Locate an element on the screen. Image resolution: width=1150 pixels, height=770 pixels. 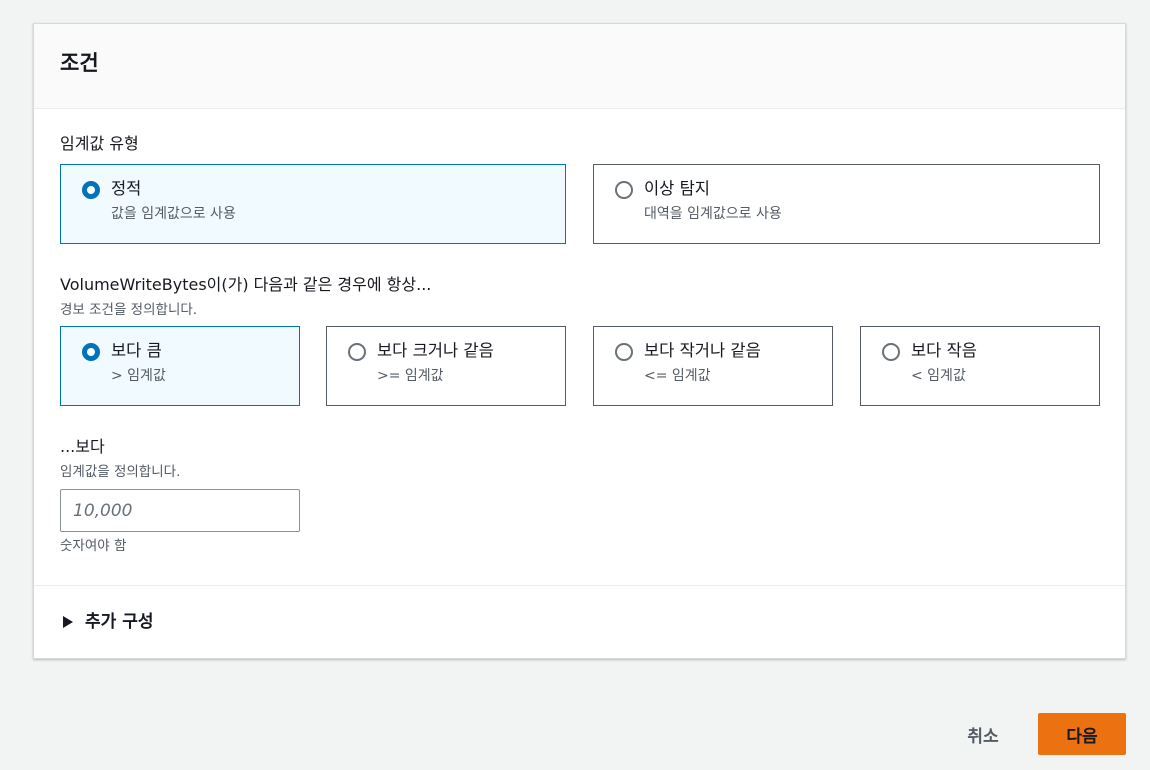
caret-right-icon is located at coordinates (68, 622).